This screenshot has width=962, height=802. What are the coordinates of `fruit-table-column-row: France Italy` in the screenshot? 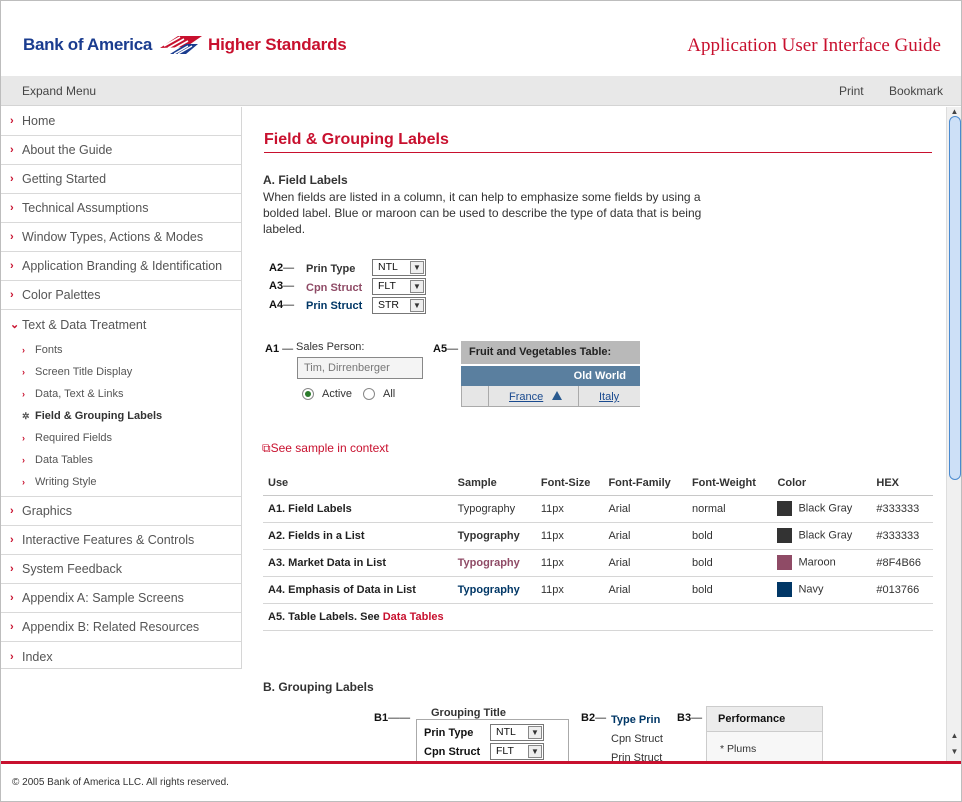 It's located at (550, 396).